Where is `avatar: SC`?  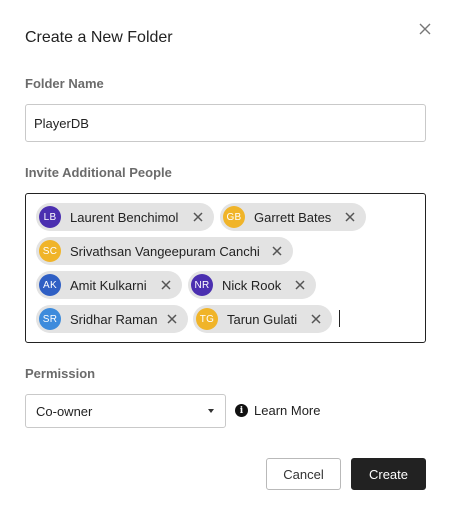 avatar: SC is located at coordinates (50, 251).